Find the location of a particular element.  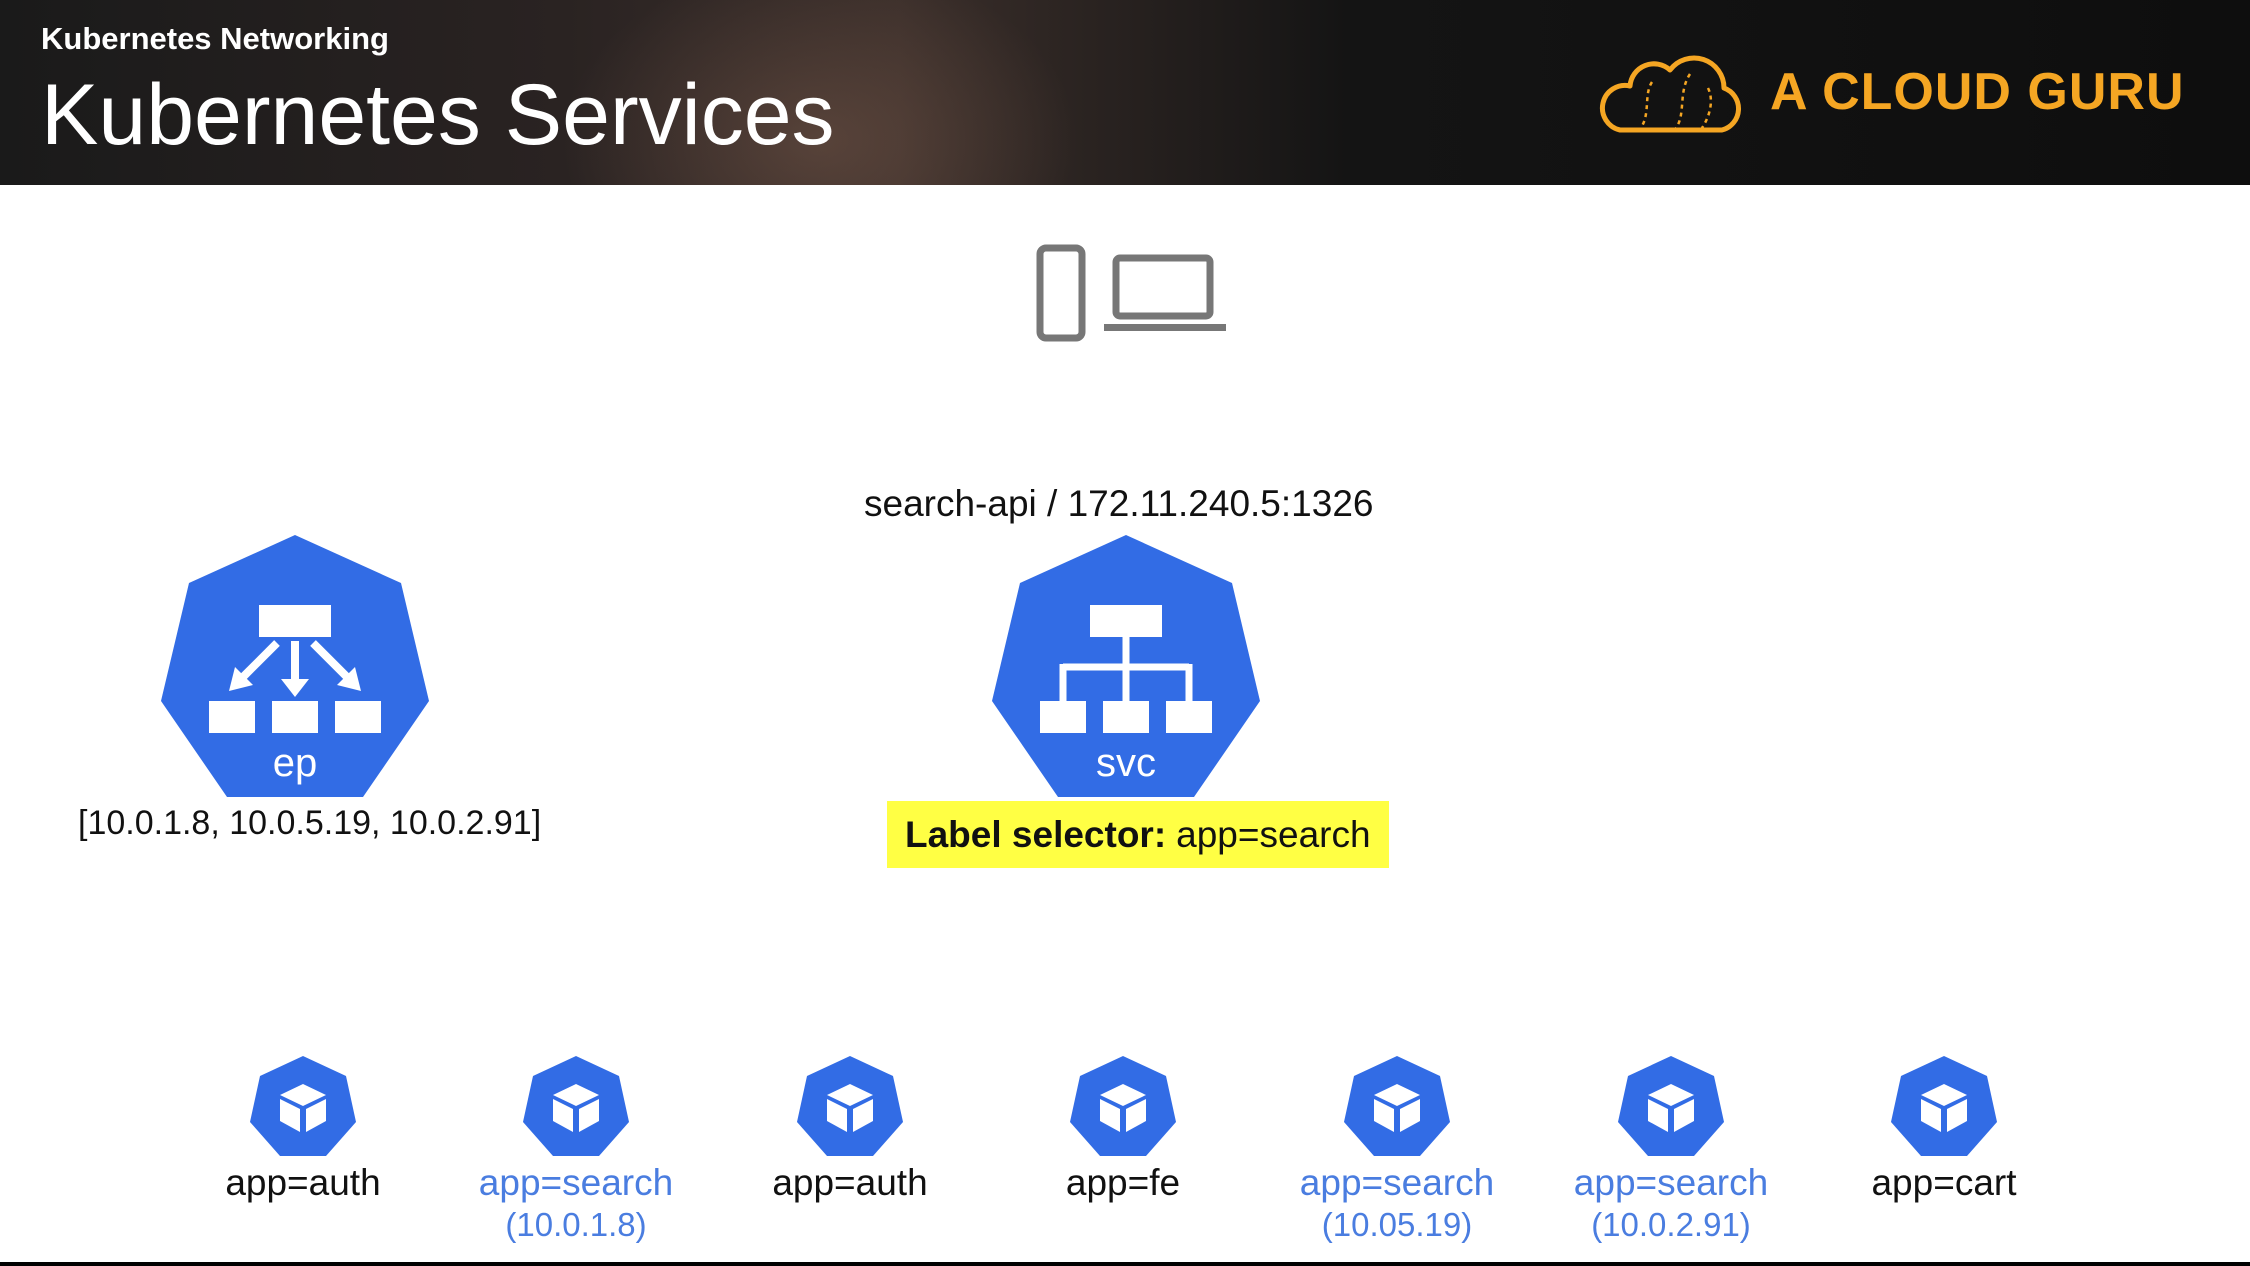

endpoints-node: ep is located at coordinates (295, 666).